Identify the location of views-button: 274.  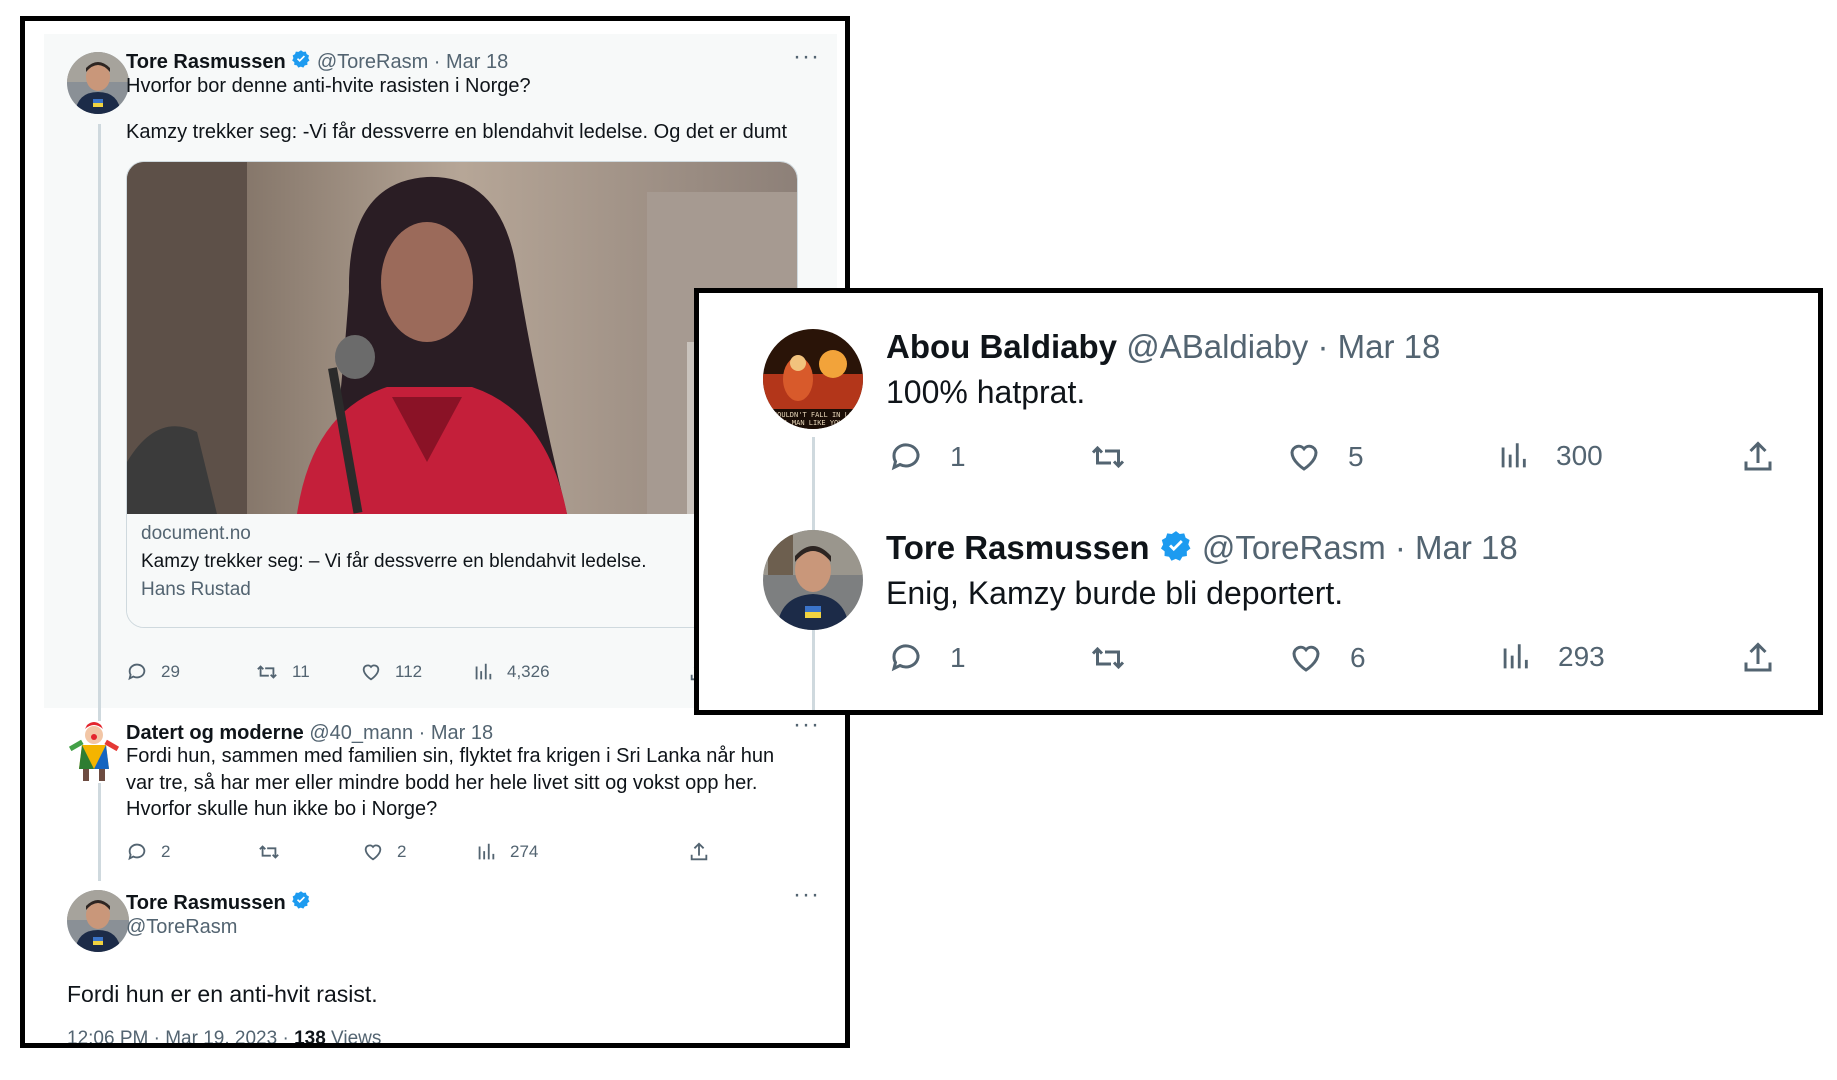
(506, 852).